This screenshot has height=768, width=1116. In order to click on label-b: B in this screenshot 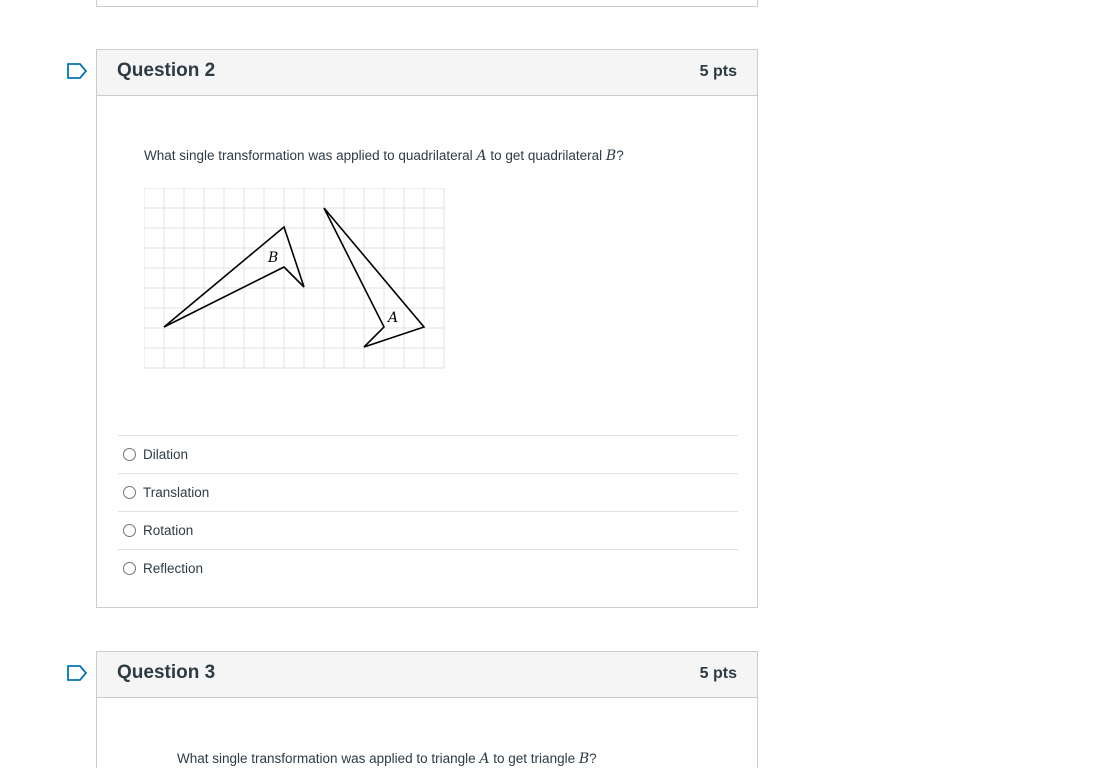, I will do `click(272, 258)`.